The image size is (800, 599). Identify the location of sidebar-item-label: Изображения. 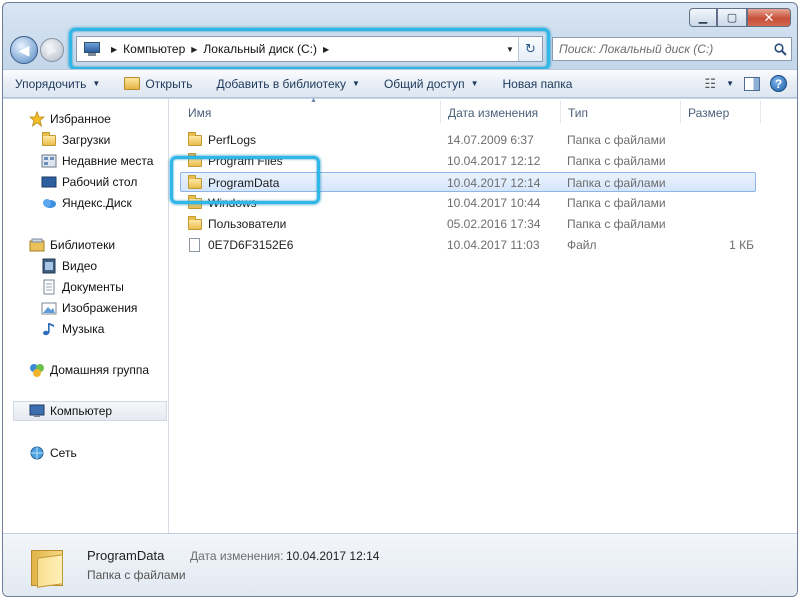
(100, 308).